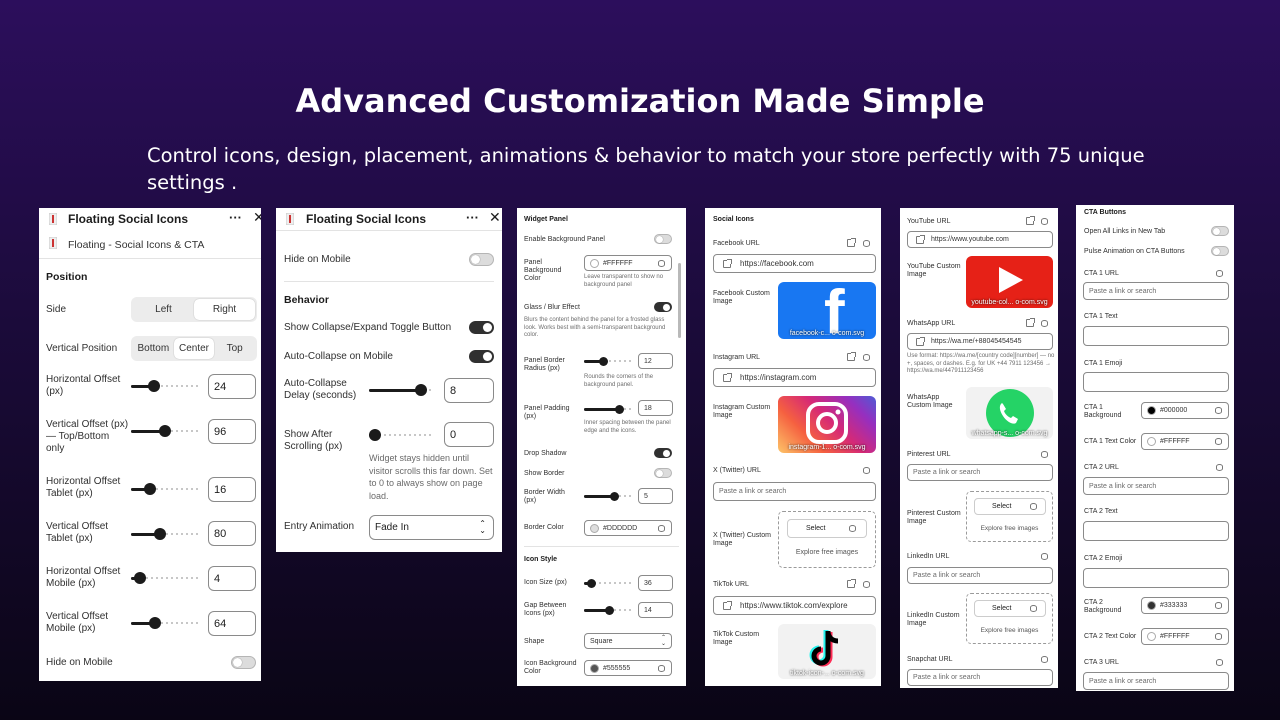  What do you see at coordinates (794, 605) in the screenshot?
I see `tiktok-url-input: https://www.tiktok.com/explore` at bounding box center [794, 605].